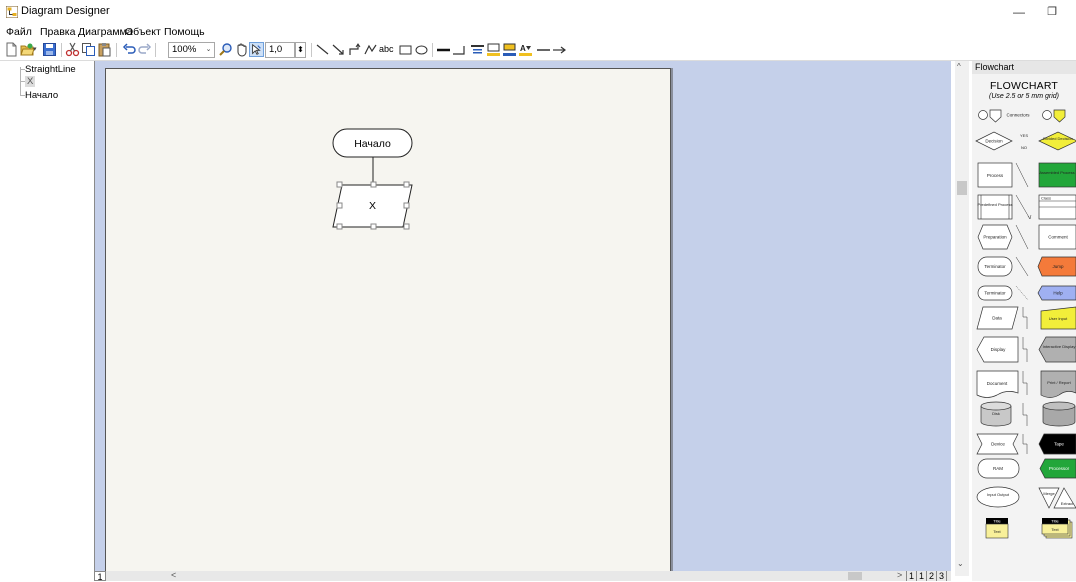 This screenshot has width=1076, height=582. Describe the element at coordinates (1052, 12) in the screenshot. I see `maximize-button: ❐` at that location.